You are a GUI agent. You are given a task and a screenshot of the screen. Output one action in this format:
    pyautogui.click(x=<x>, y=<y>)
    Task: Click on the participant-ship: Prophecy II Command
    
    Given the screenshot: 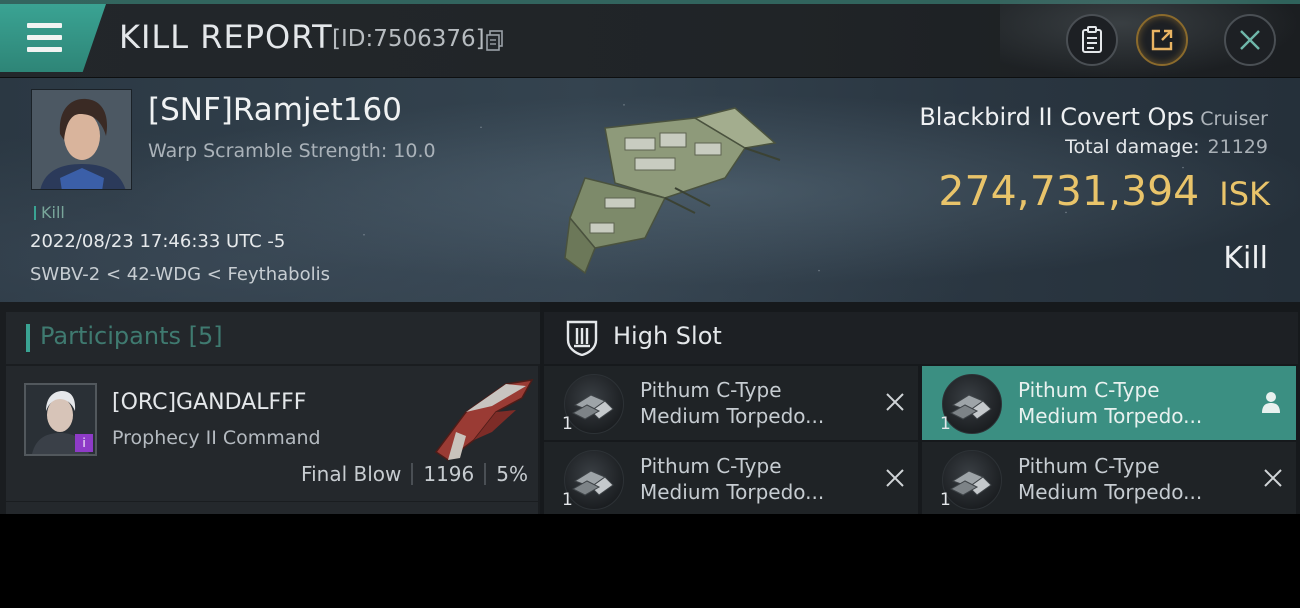 What is the action you would take?
    pyautogui.click(x=216, y=438)
    